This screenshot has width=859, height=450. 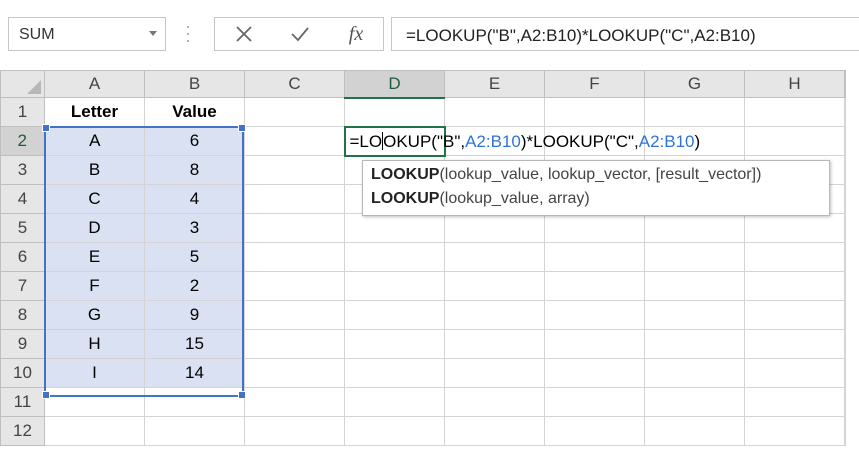 I want to click on row-header-9: 9, so click(x=22, y=344).